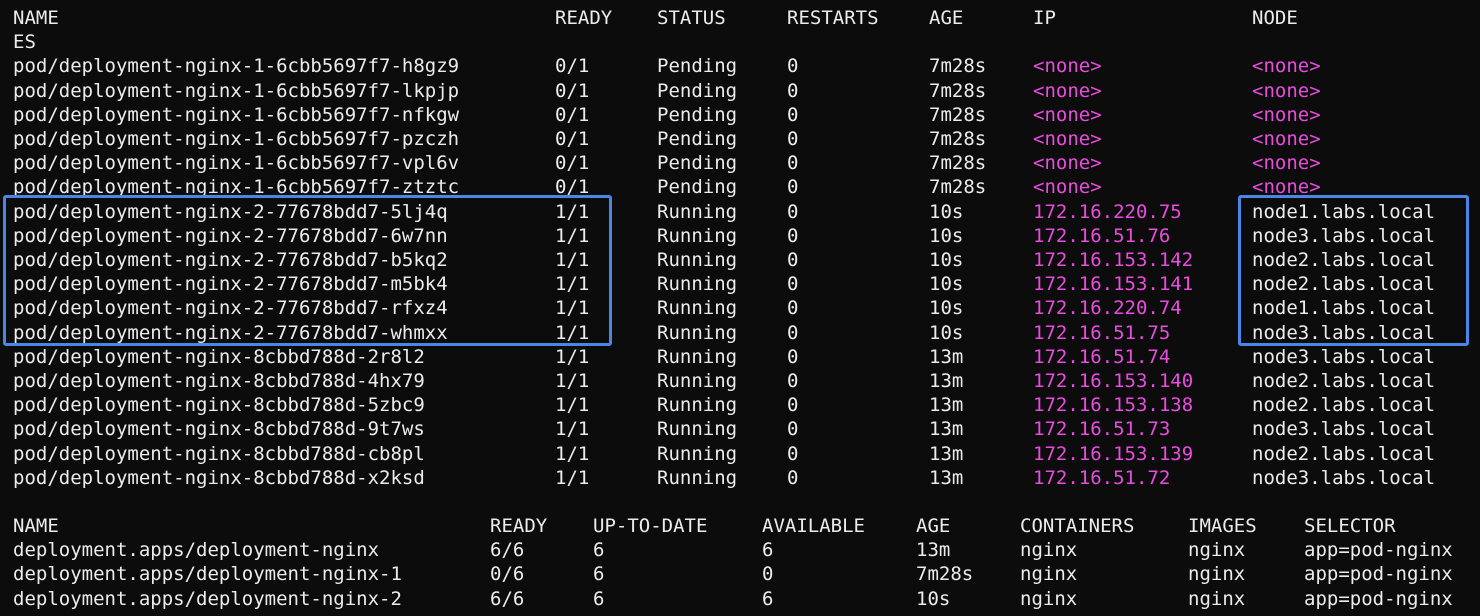 The image size is (1480, 616). I want to click on header-age: AGE, so click(933, 526).